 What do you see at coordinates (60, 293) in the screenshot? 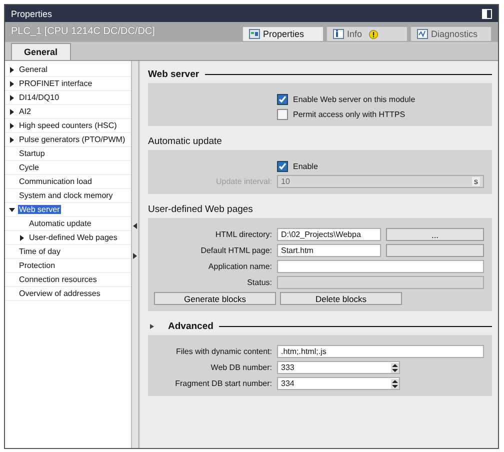
I see `tree-item: Overview of addresses` at bounding box center [60, 293].